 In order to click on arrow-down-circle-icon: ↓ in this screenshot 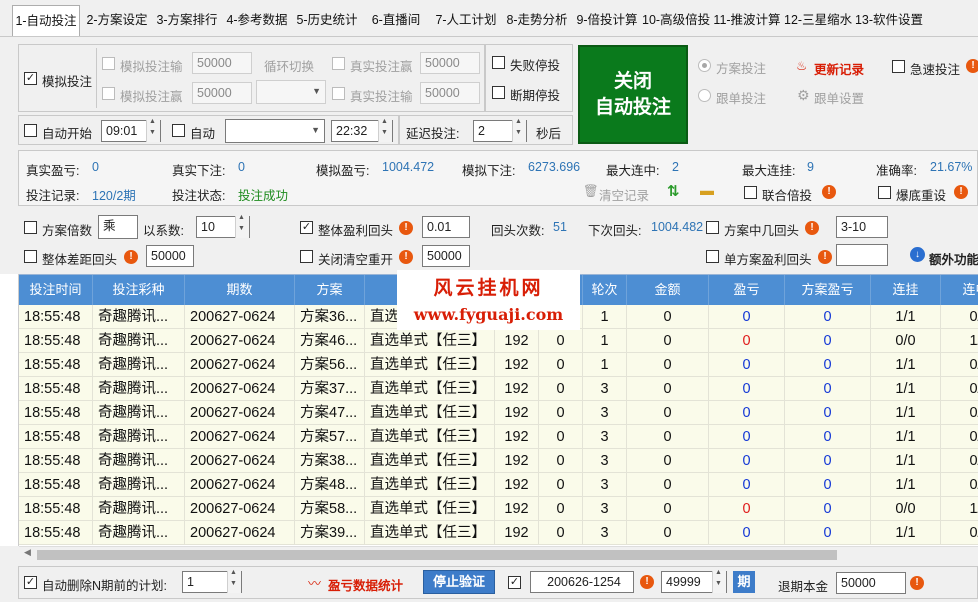, I will do `click(917, 254)`.